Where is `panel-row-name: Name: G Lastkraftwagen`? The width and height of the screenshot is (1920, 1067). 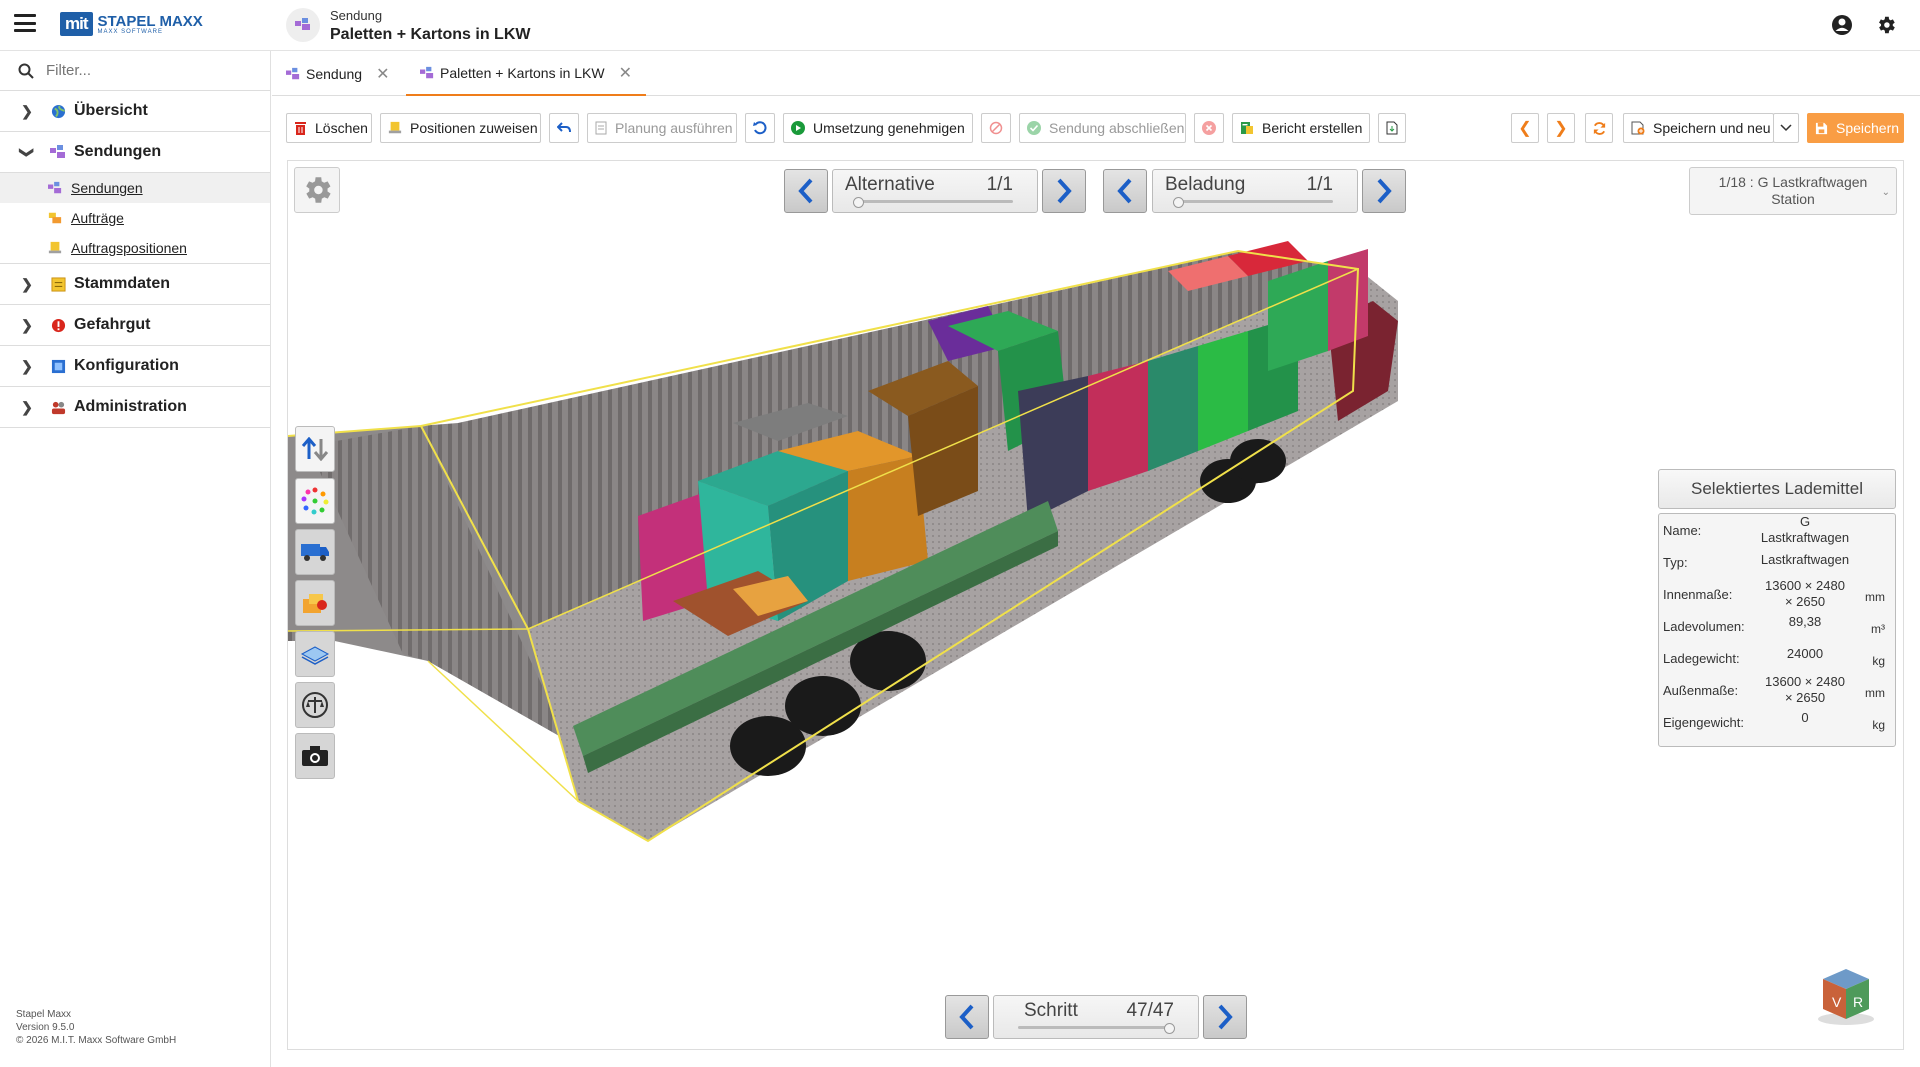
panel-row-name: Name: G Lastkraftwagen is located at coordinates (1778, 530).